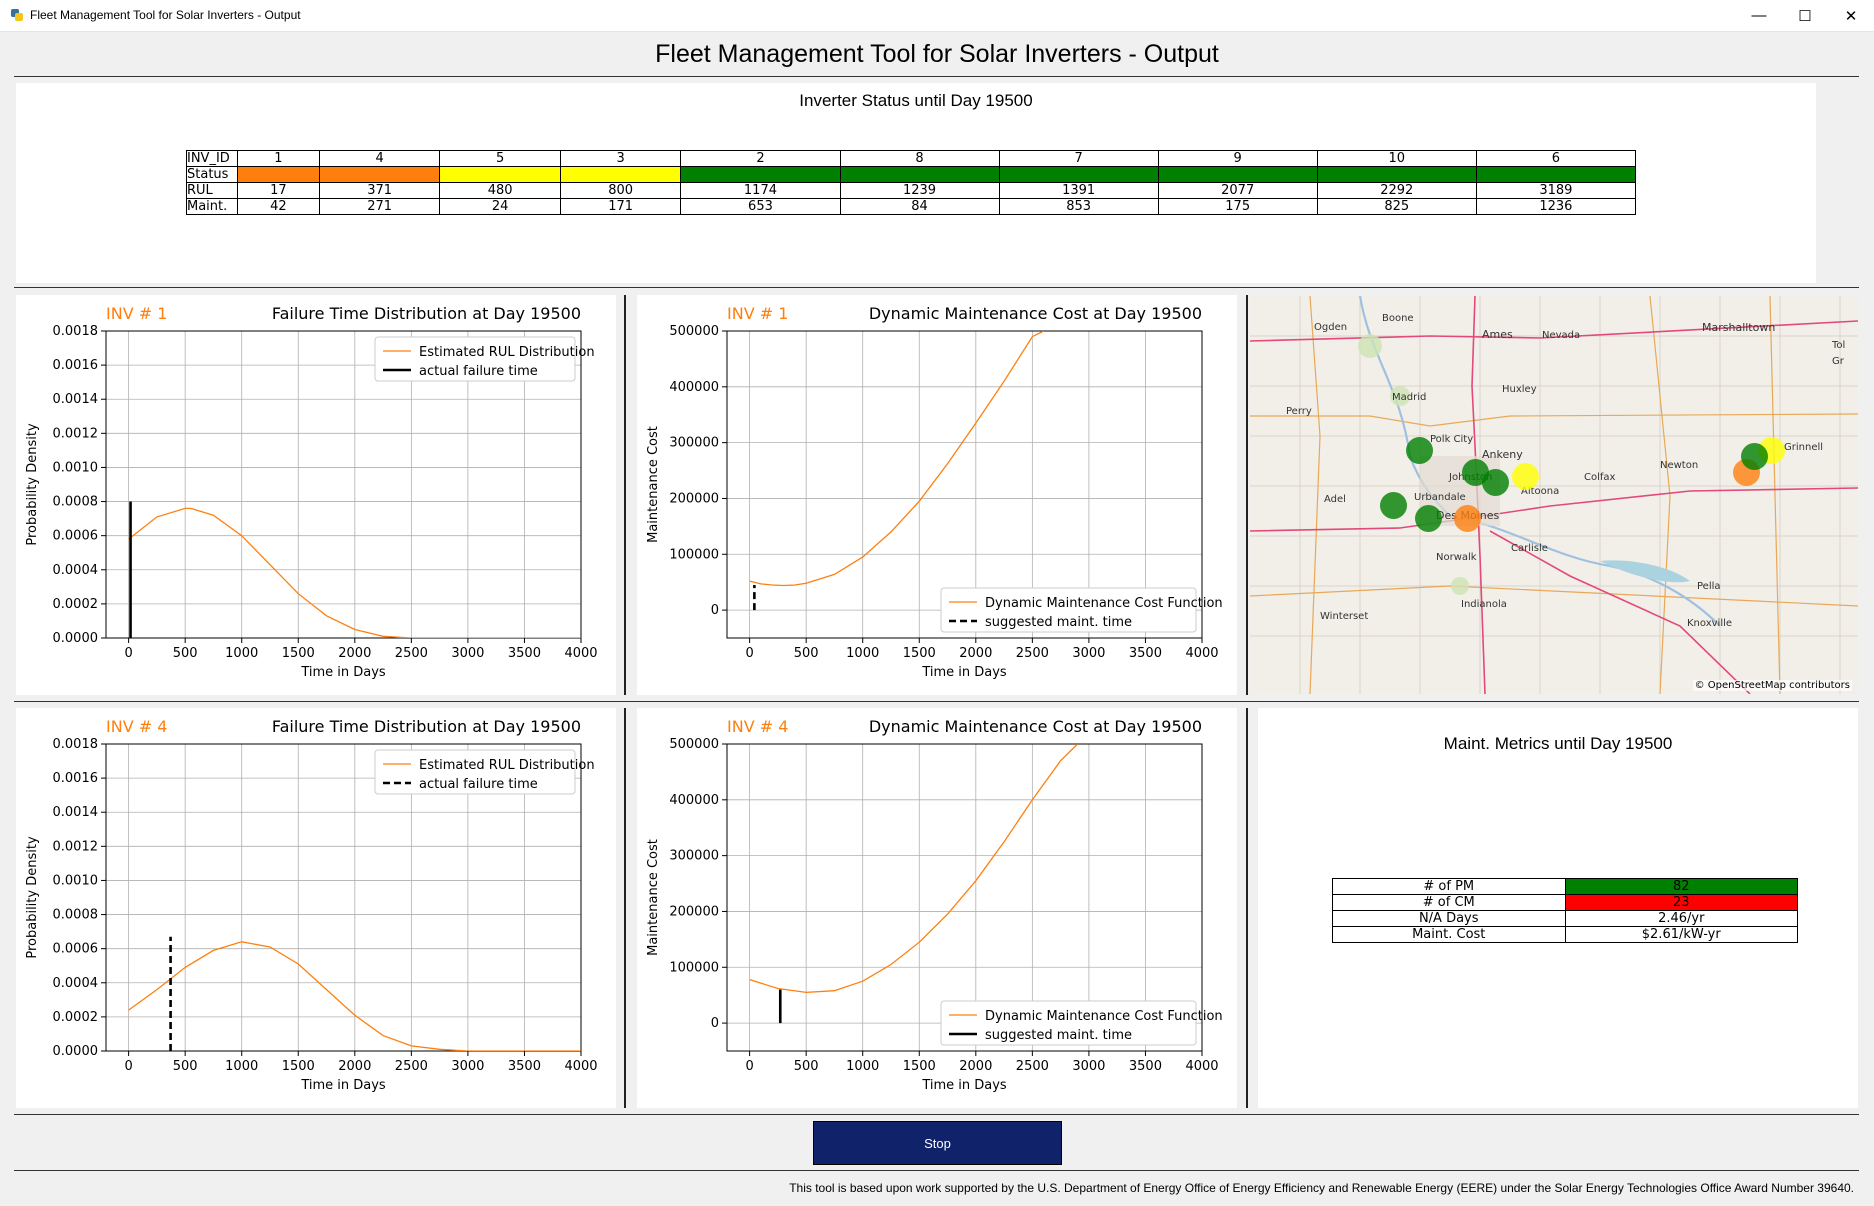 The image size is (1874, 1206). Describe the element at coordinates (32, 897) in the screenshot. I see `y-axis-label: Probability Density` at that location.